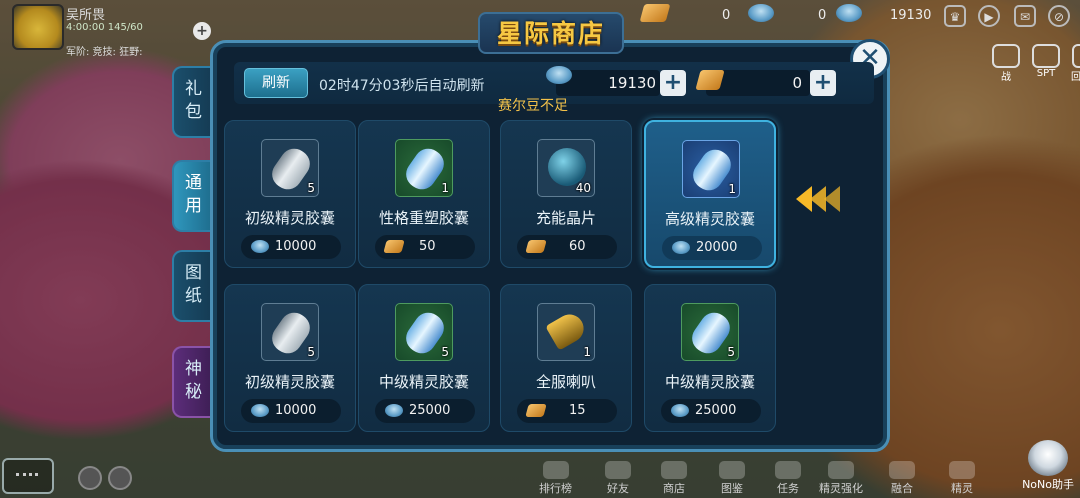 This screenshot has height=498, width=1080. What do you see at coordinates (289, 218) in the screenshot?
I see `item-name: 初级精灵胶囊` at bounding box center [289, 218].